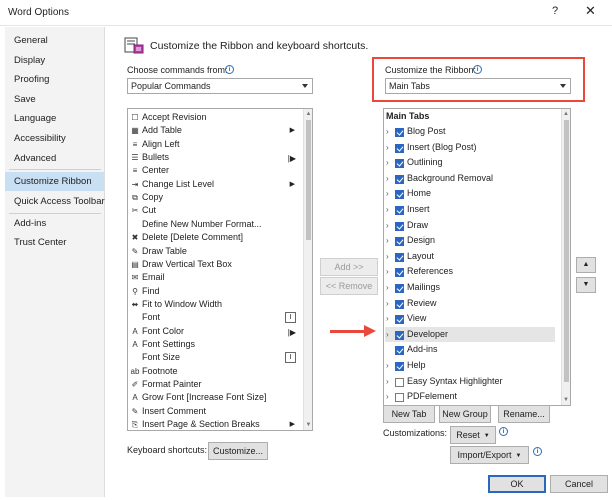 This screenshot has width=612, height=500. What do you see at coordinates (473, 435) in the screenshot?
I see `reset-button: Reset ▼` at bounding box center [473, 435].